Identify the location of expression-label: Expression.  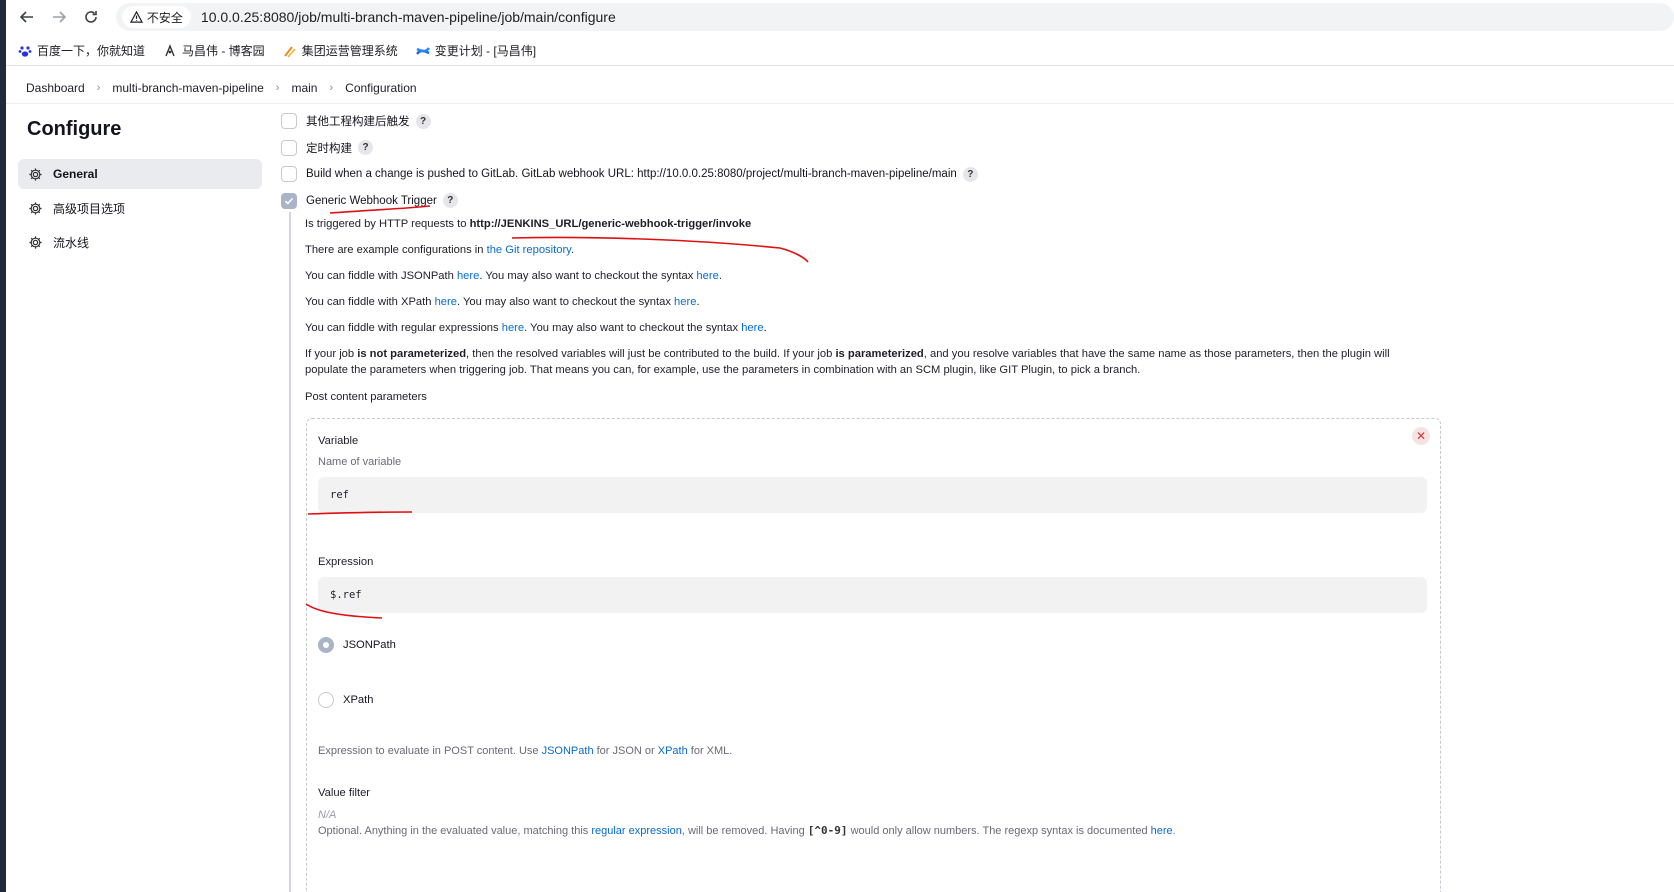
(346, 562).